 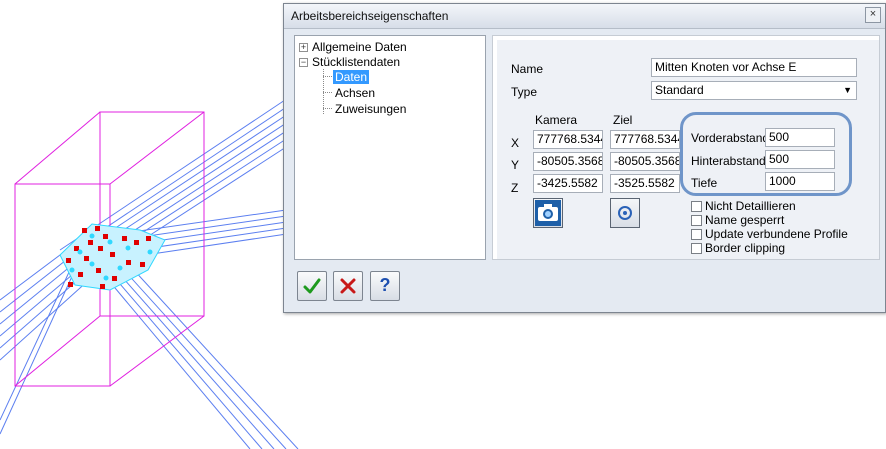 I want to click on cancel-button, so click(x=348, y=286).